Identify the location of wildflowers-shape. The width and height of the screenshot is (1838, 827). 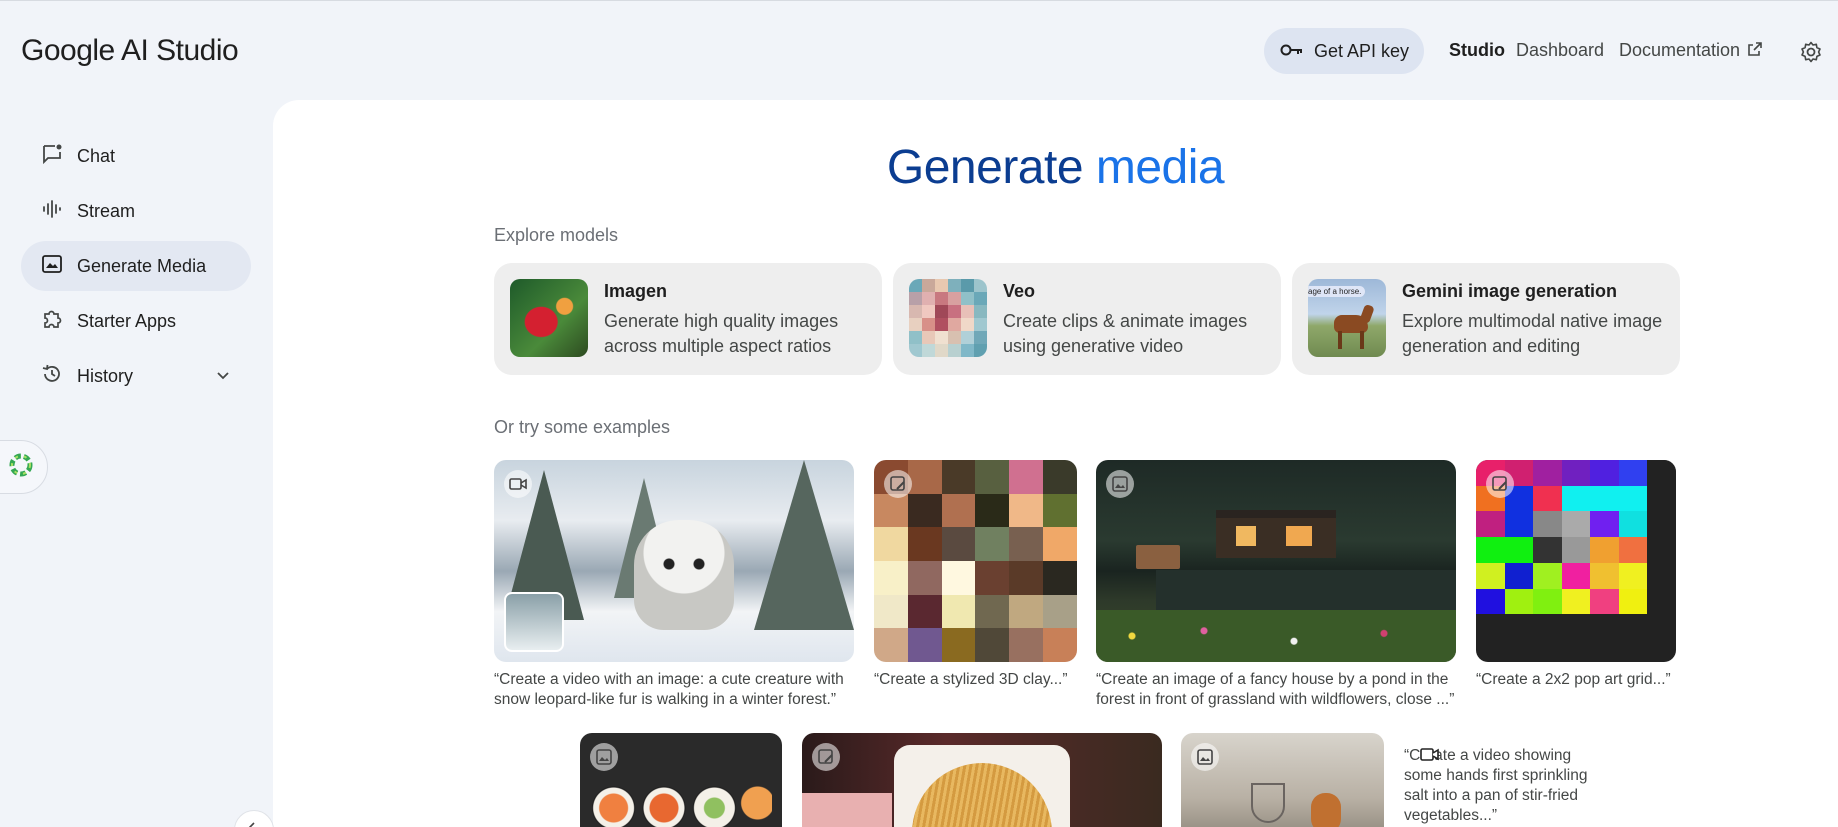
(1276, 636).